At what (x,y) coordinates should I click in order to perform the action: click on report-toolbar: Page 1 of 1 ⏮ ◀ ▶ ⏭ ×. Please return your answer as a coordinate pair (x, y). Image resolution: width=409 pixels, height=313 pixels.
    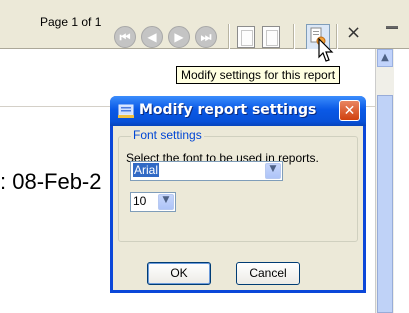
    Looking at the image, I should click on (204, 30).